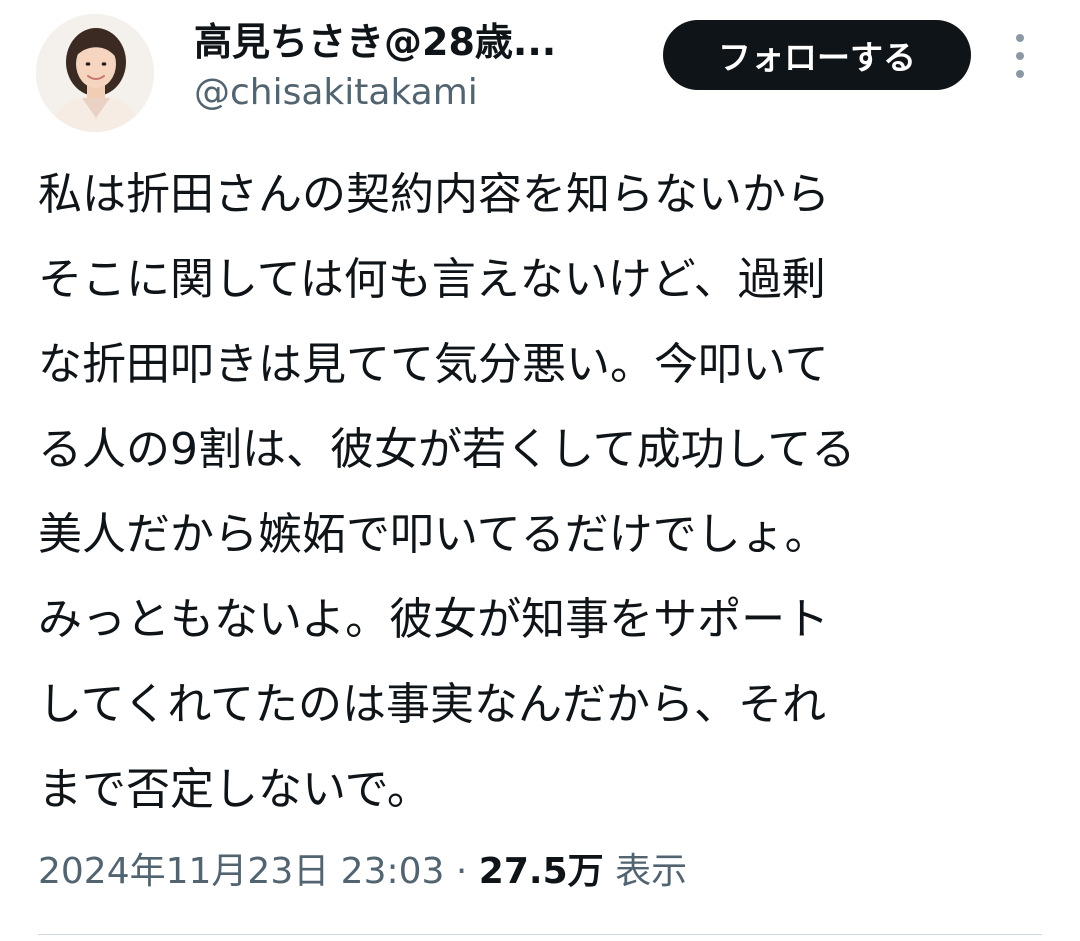 This screenshot has width=1080, height=941. I want to click on tweet-line: みっともないよ。彼女が知事をサポート, so click(434, 619).